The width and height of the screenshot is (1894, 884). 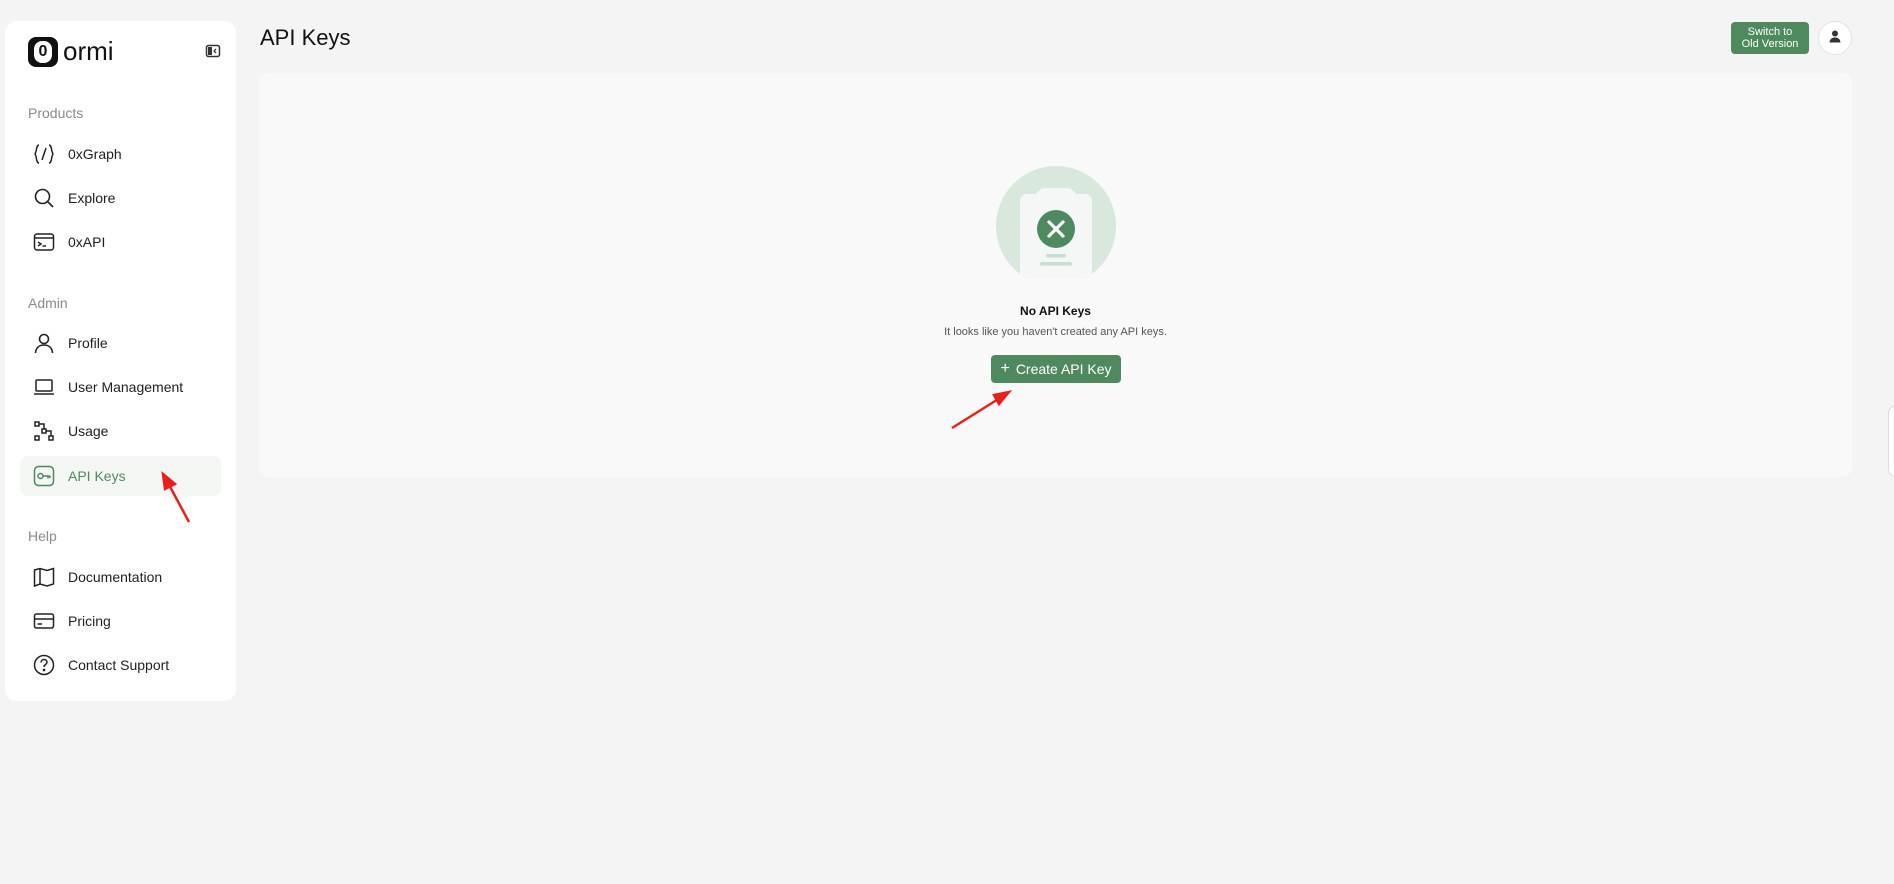 What do you see at coordinates (1891, 441) in the screenshot?
I see `side-panel-tab` at bounding box center [1891, 441].